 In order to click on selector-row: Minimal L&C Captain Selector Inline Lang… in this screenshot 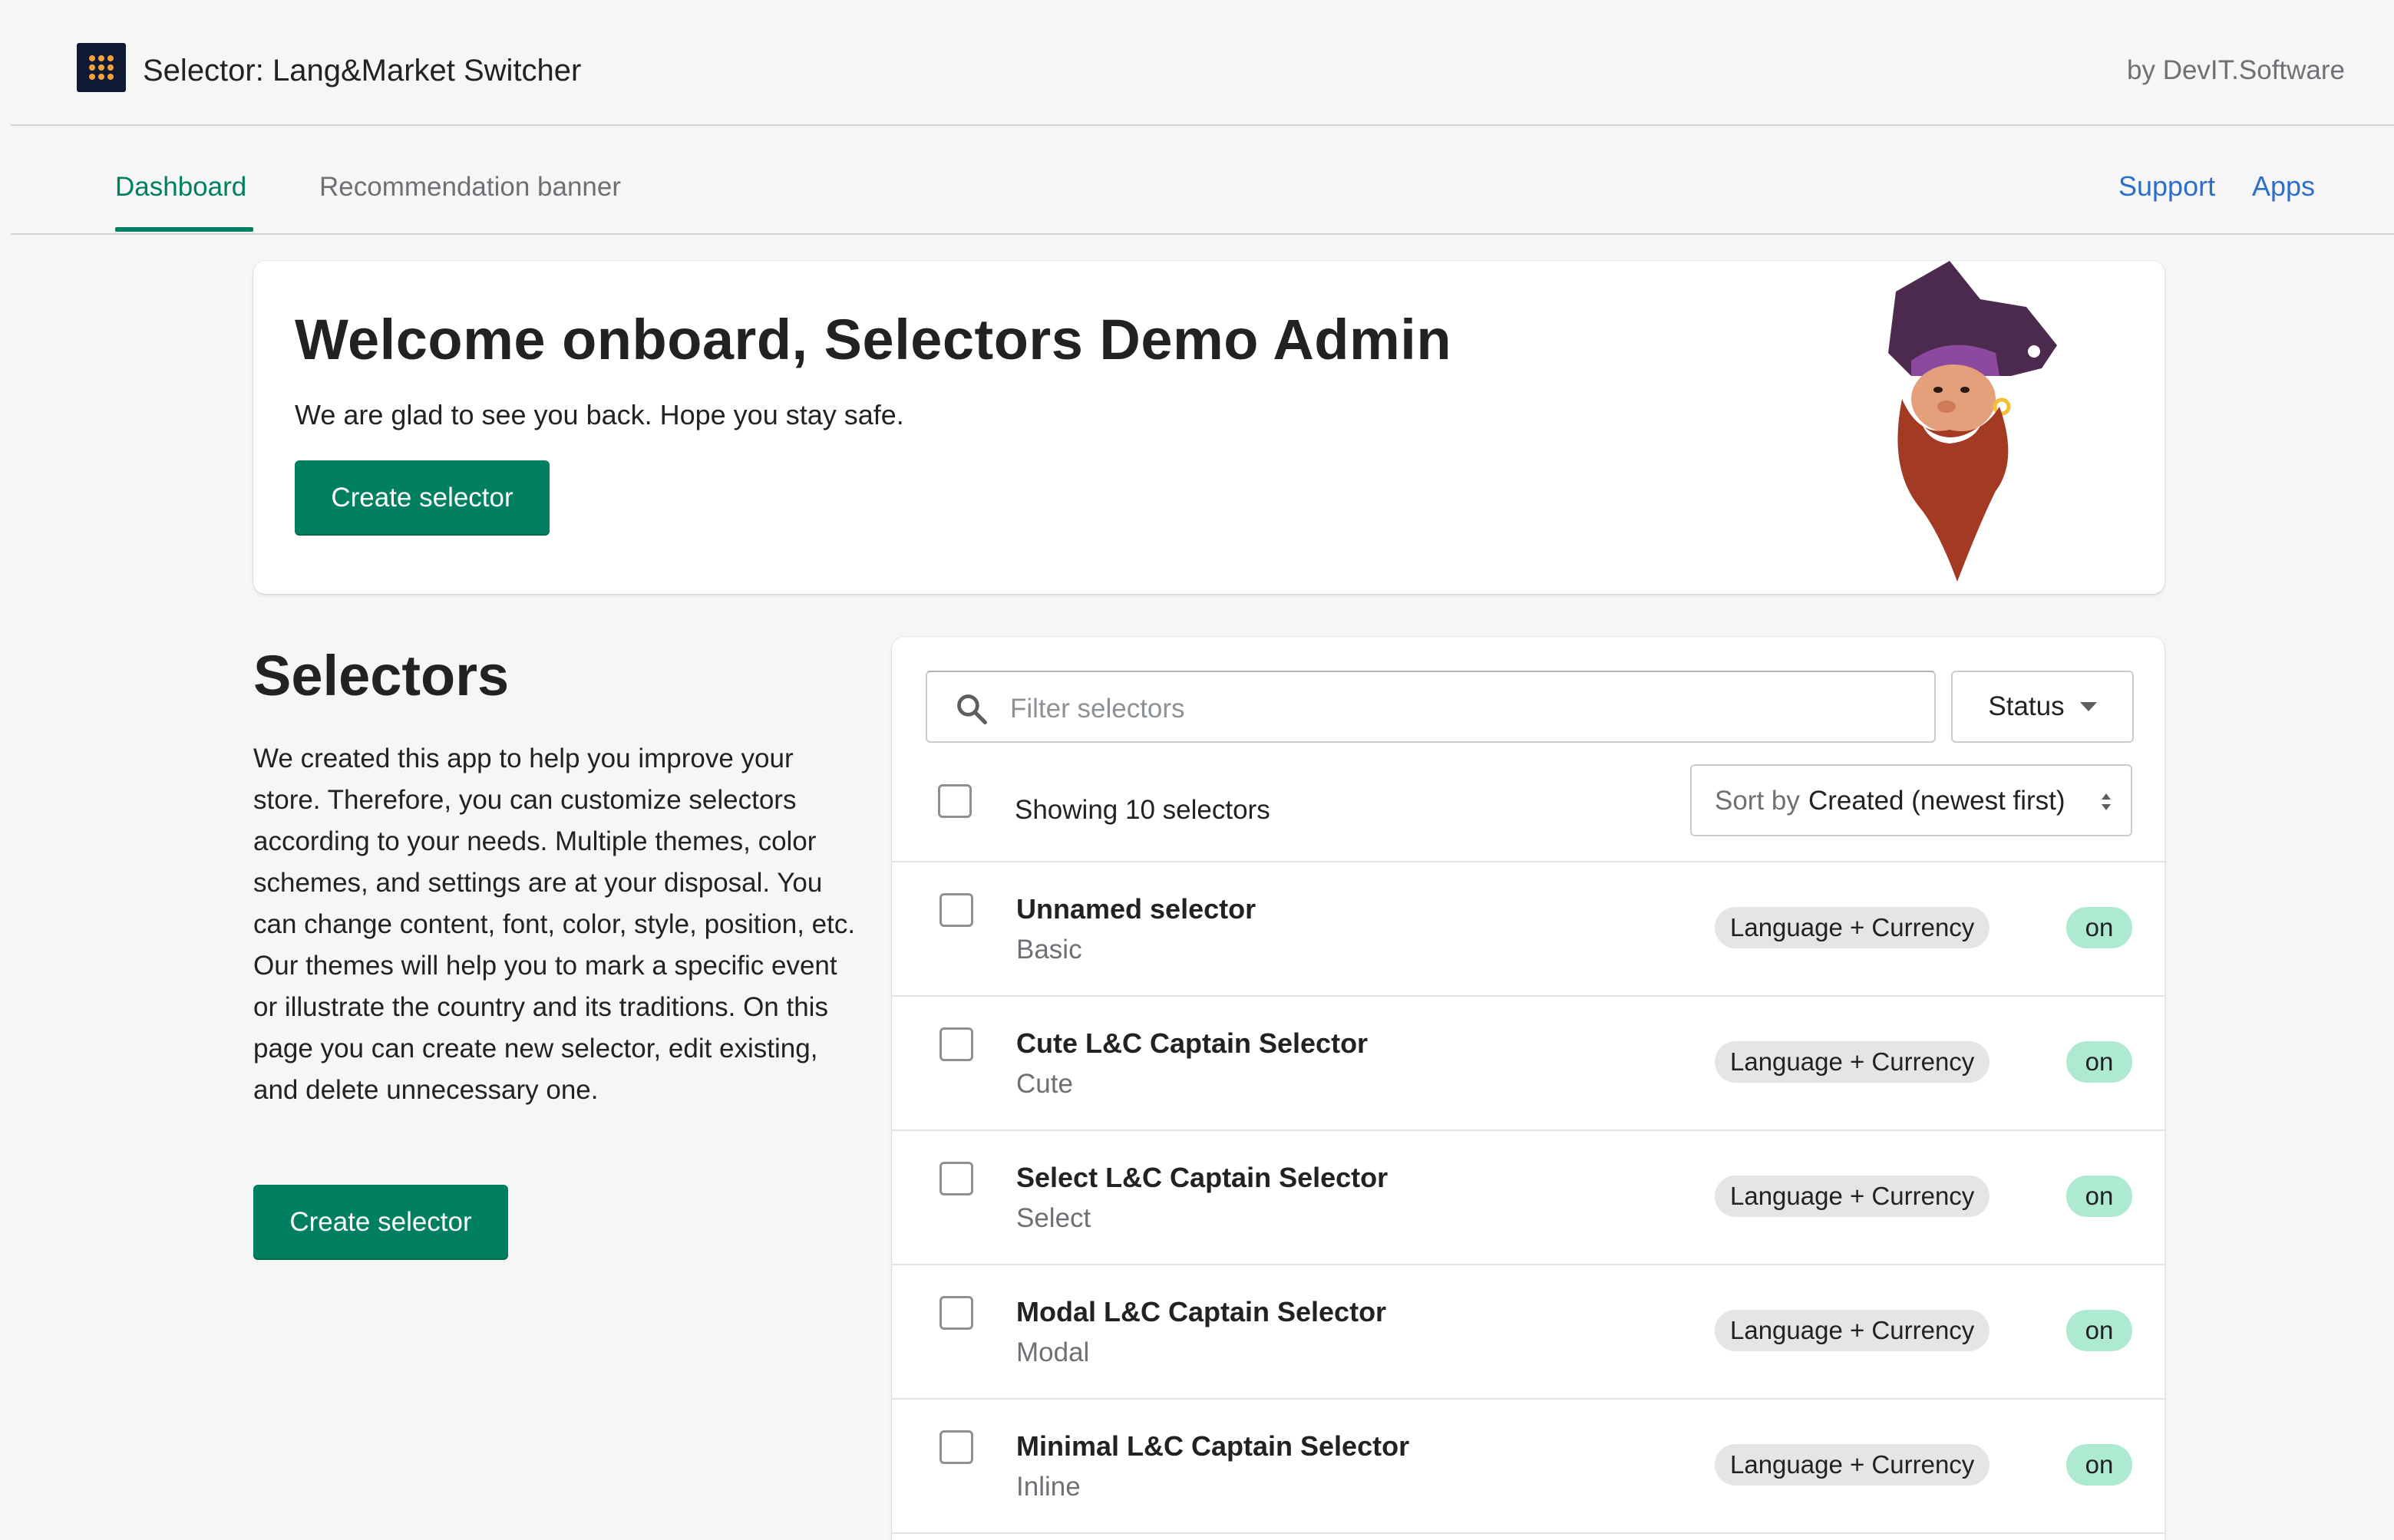, I will do `click(1528, 1465)`.